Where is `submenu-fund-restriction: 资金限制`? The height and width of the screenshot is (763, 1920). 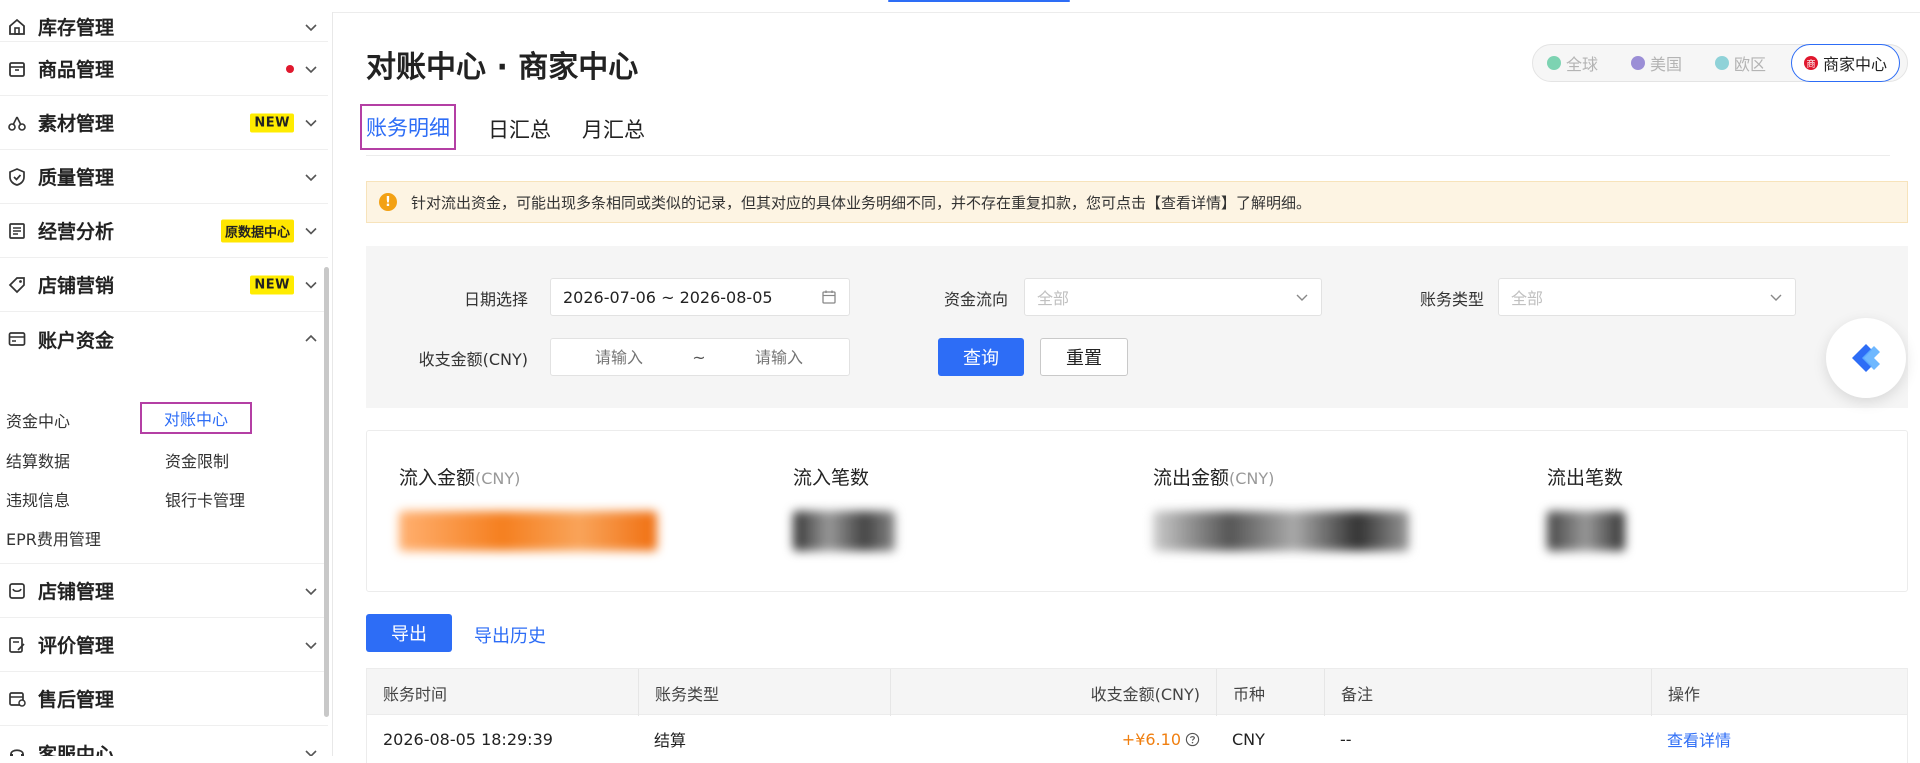 submenu-fund-restriction: 资金限制 is located at coordinates (197, 460).